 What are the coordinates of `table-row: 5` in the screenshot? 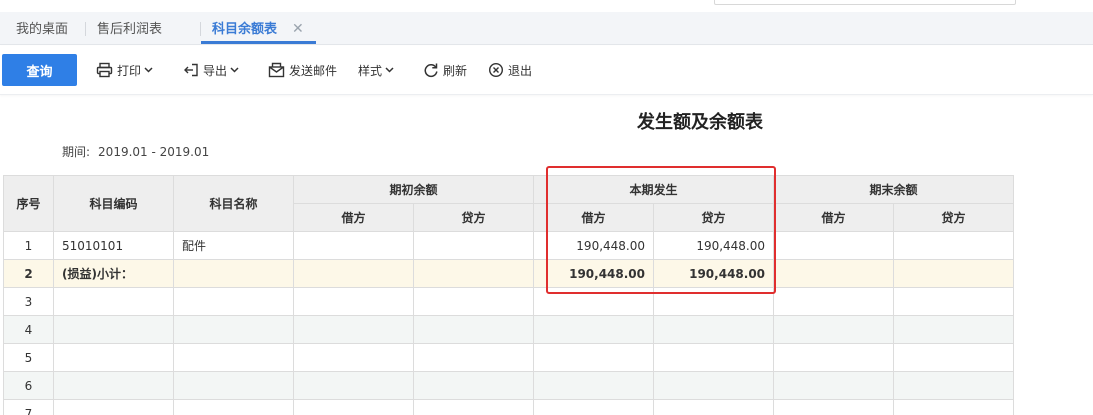 It's located at (509, 357).